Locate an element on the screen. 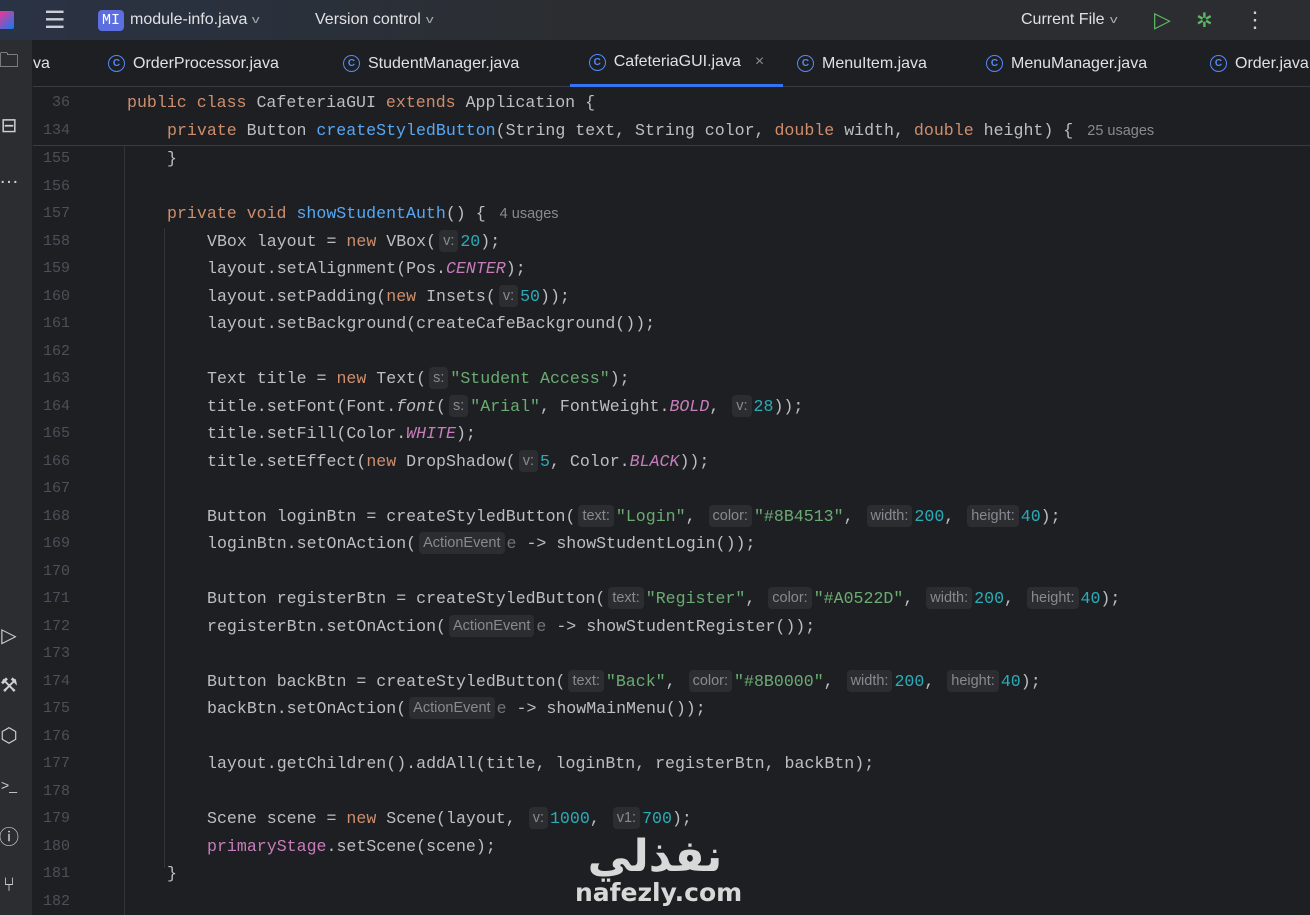 The width and height of the screenshot is (1310, 915). line-number: 171 is located at coordinates (56, 598).